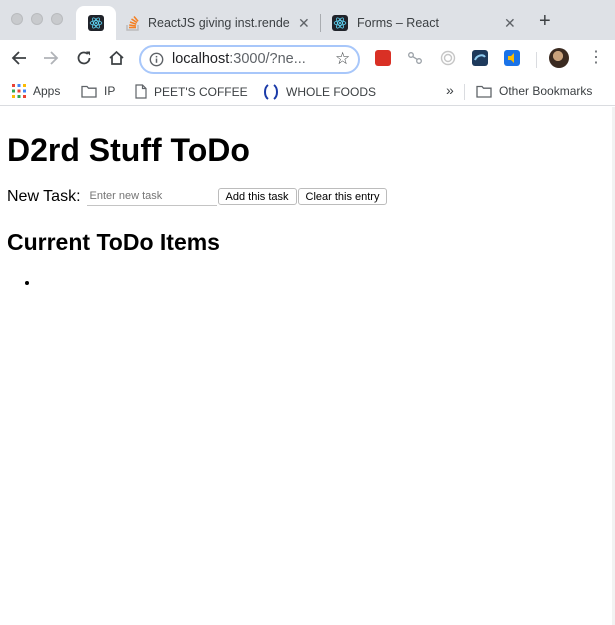  What do you see at coordinates (201, 91) in the screenshot?
I see `bookmark-label: PEET'S COFFEE` at bounding box center [201, 91].